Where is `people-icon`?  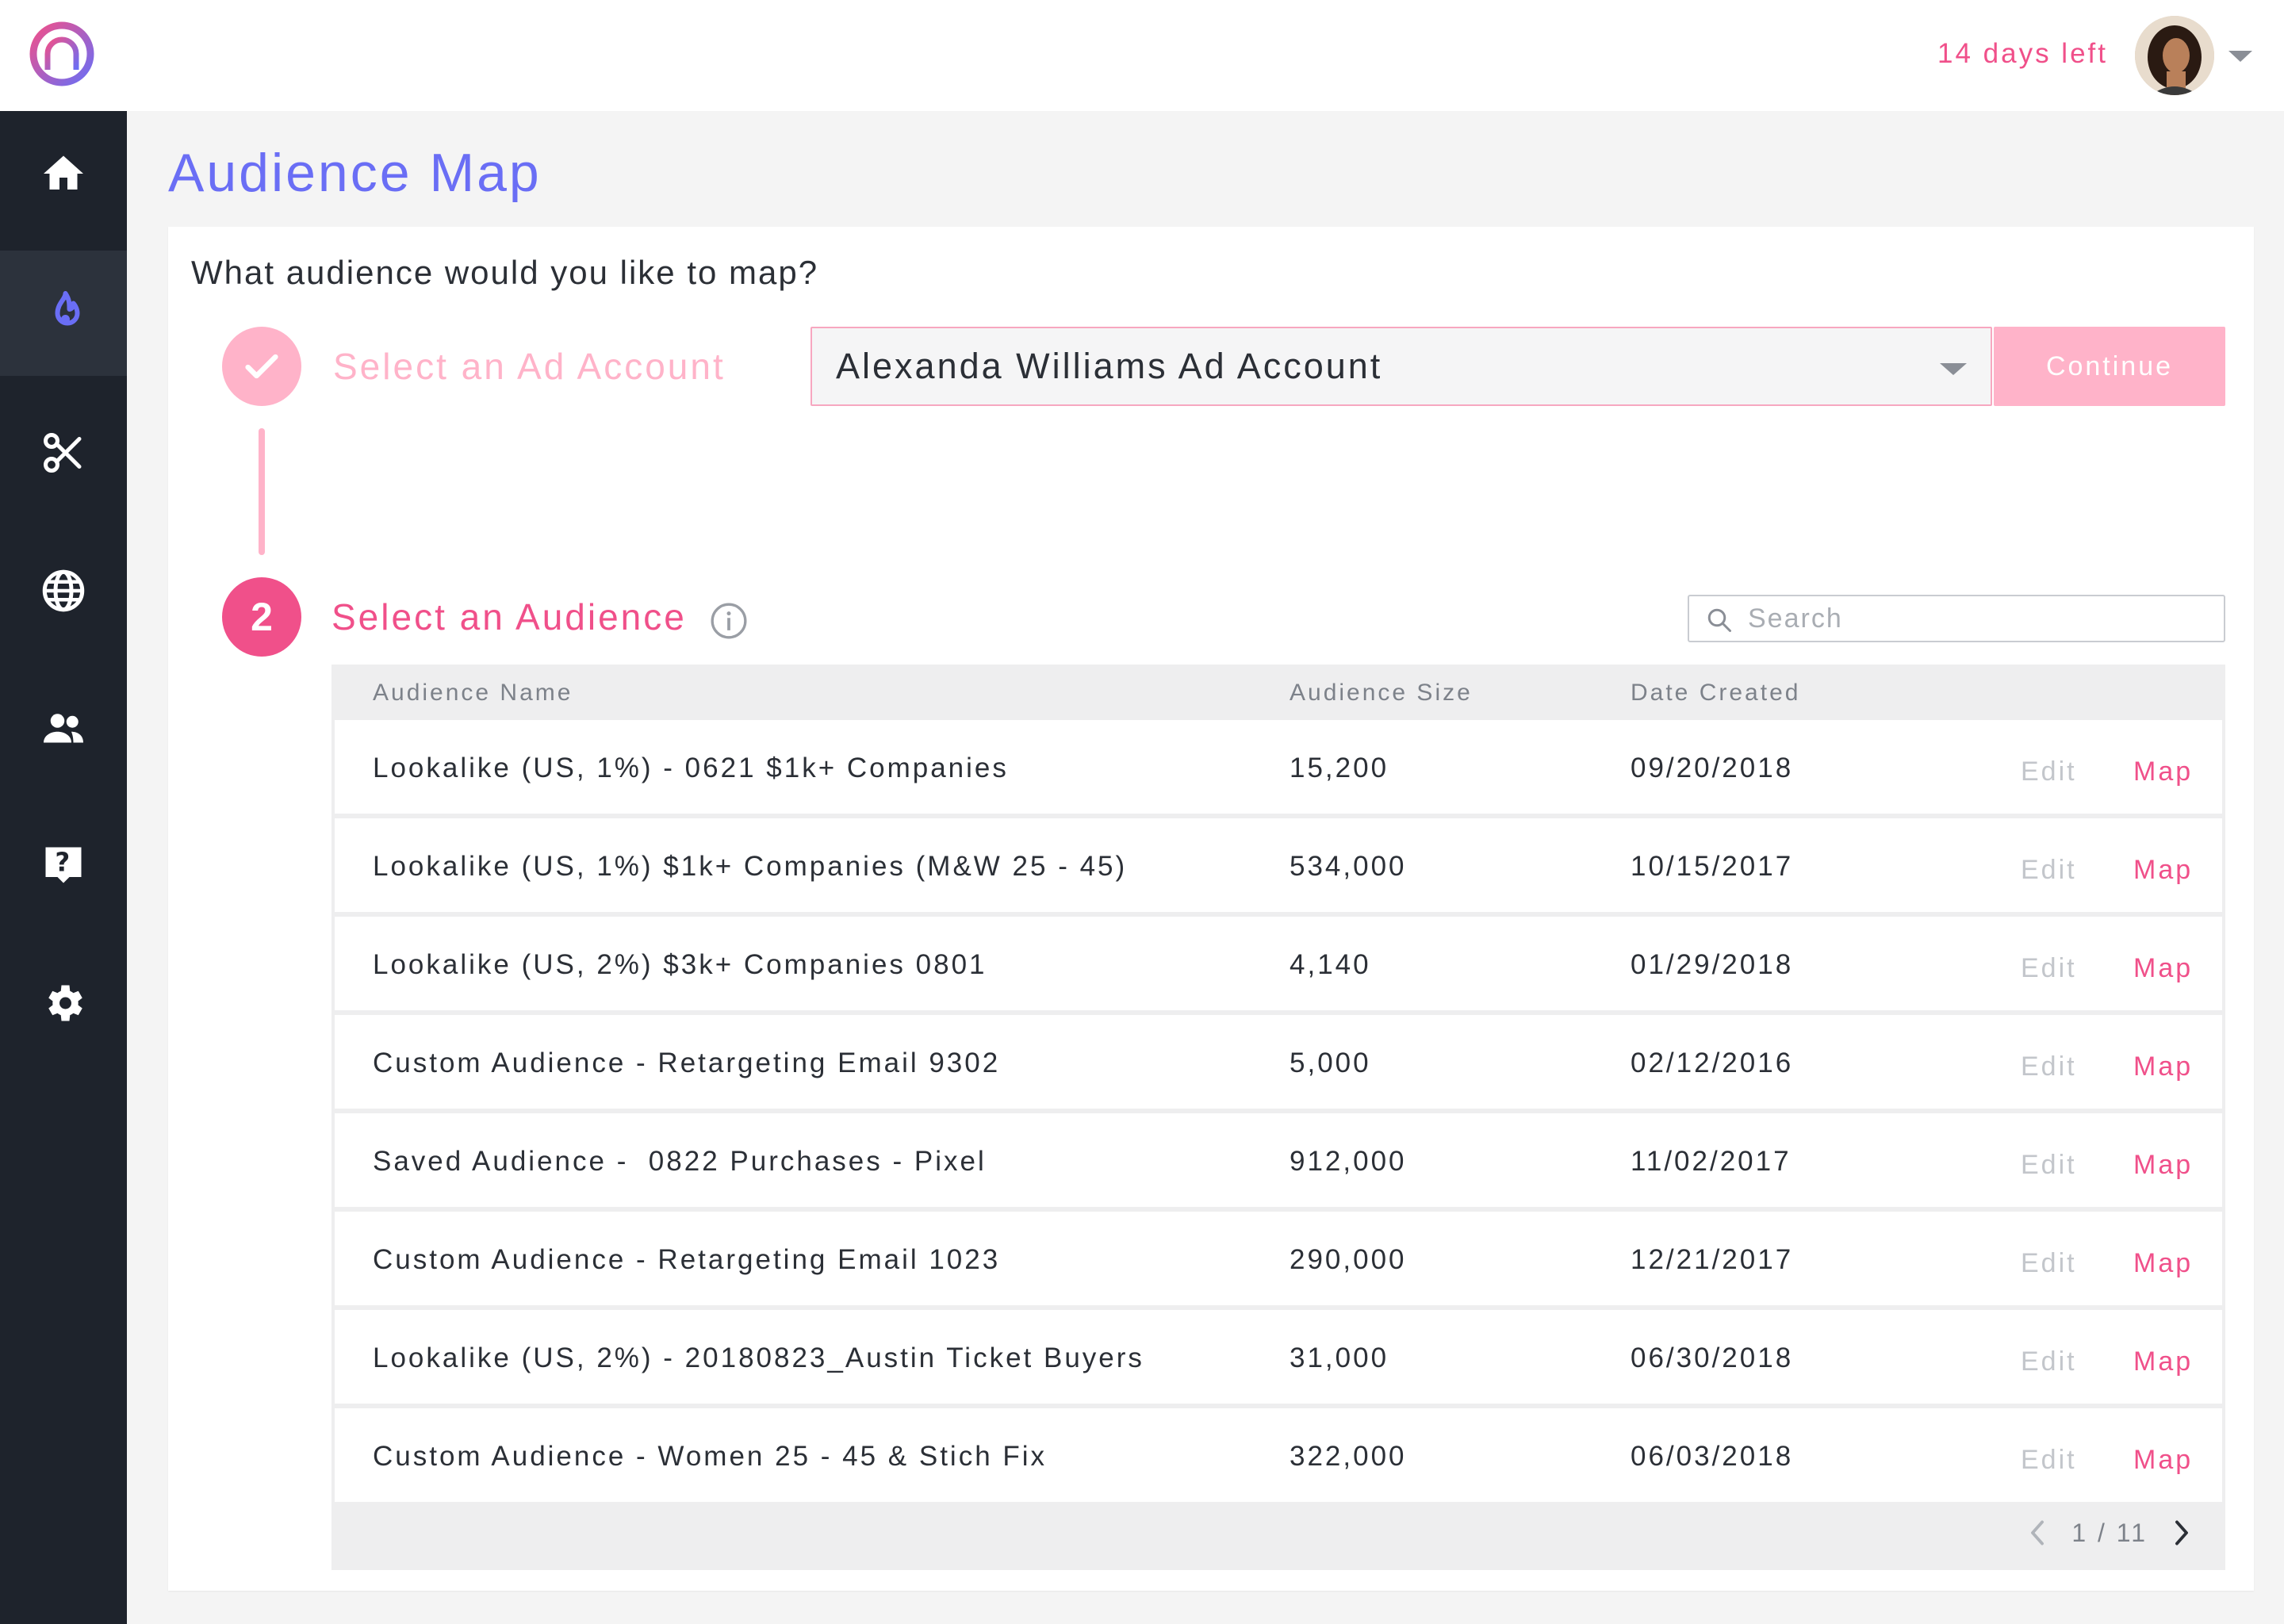 people-icon is located at coordinates (63, 728).